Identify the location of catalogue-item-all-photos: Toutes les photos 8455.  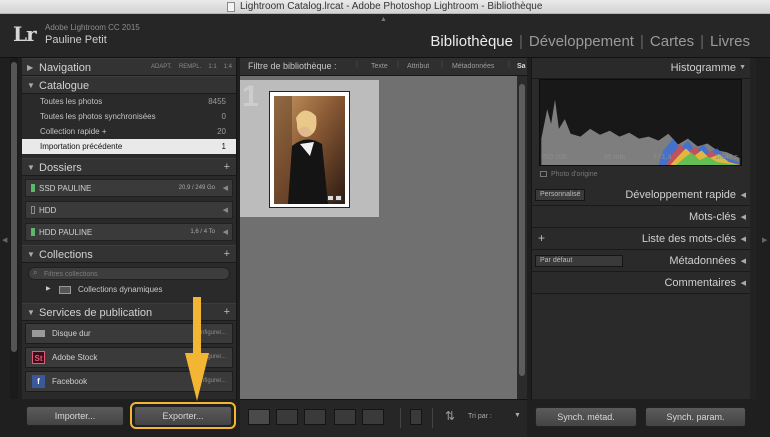
(129, 101).